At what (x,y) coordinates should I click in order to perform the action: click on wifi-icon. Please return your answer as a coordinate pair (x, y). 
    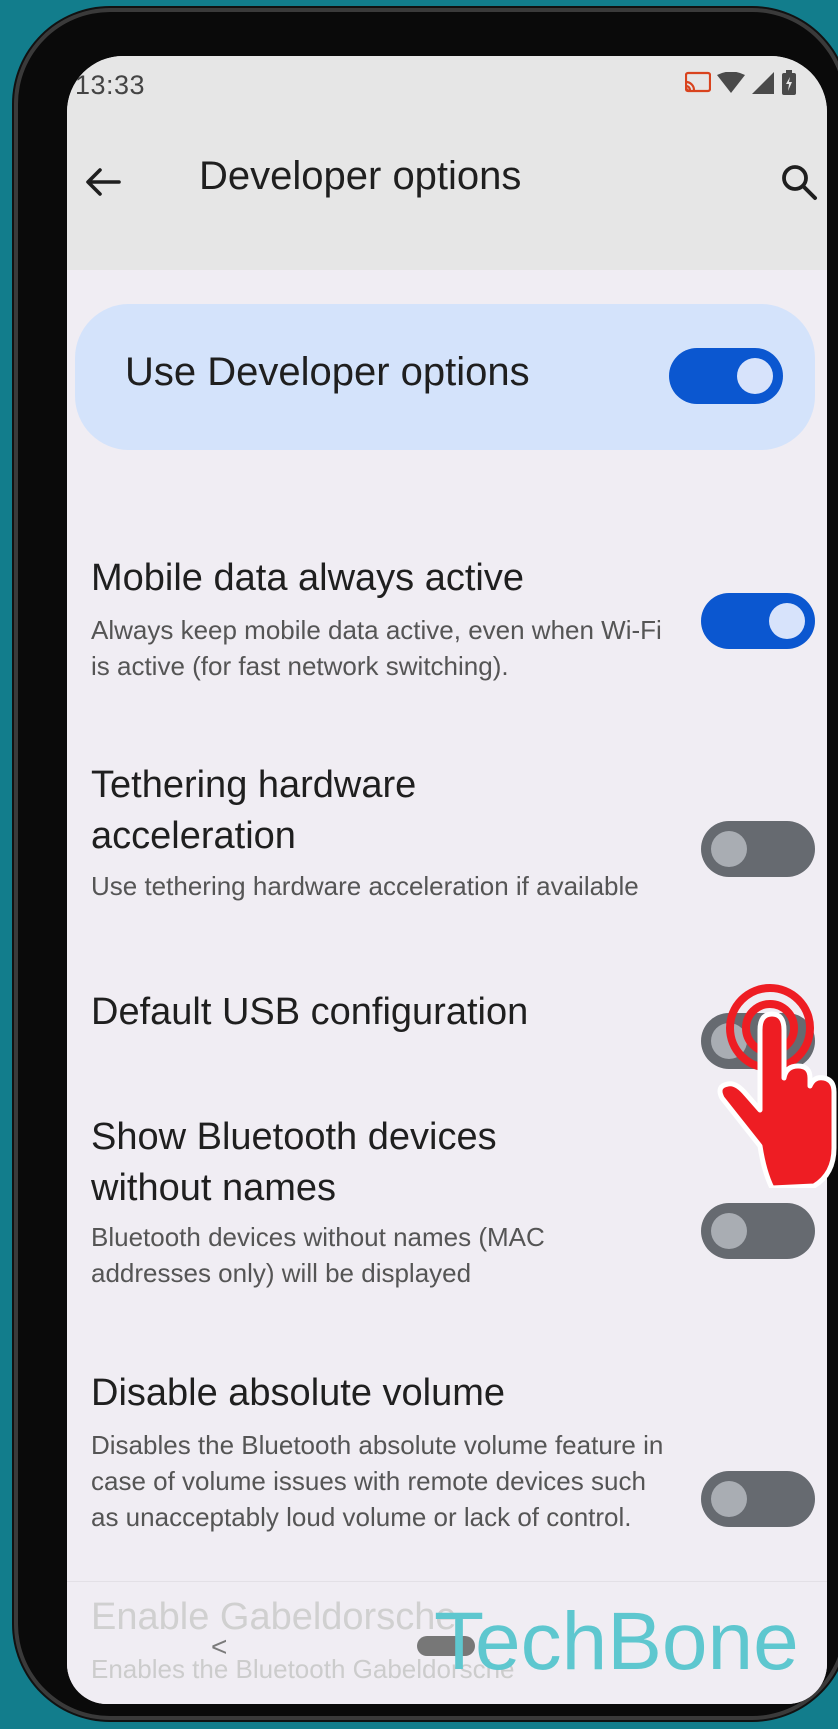
    Looking at the image, I should click on (731, 83).